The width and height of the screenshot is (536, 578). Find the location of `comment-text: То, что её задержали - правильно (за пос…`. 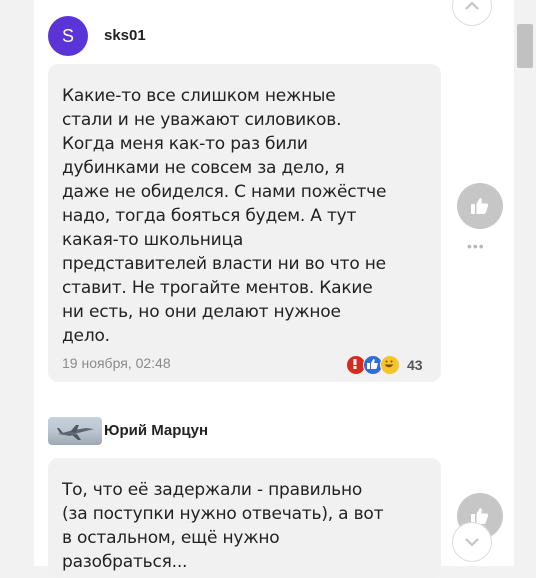

comment-text: То, что её задержали - правильно (за пос… is located at coordinates (250, 526).